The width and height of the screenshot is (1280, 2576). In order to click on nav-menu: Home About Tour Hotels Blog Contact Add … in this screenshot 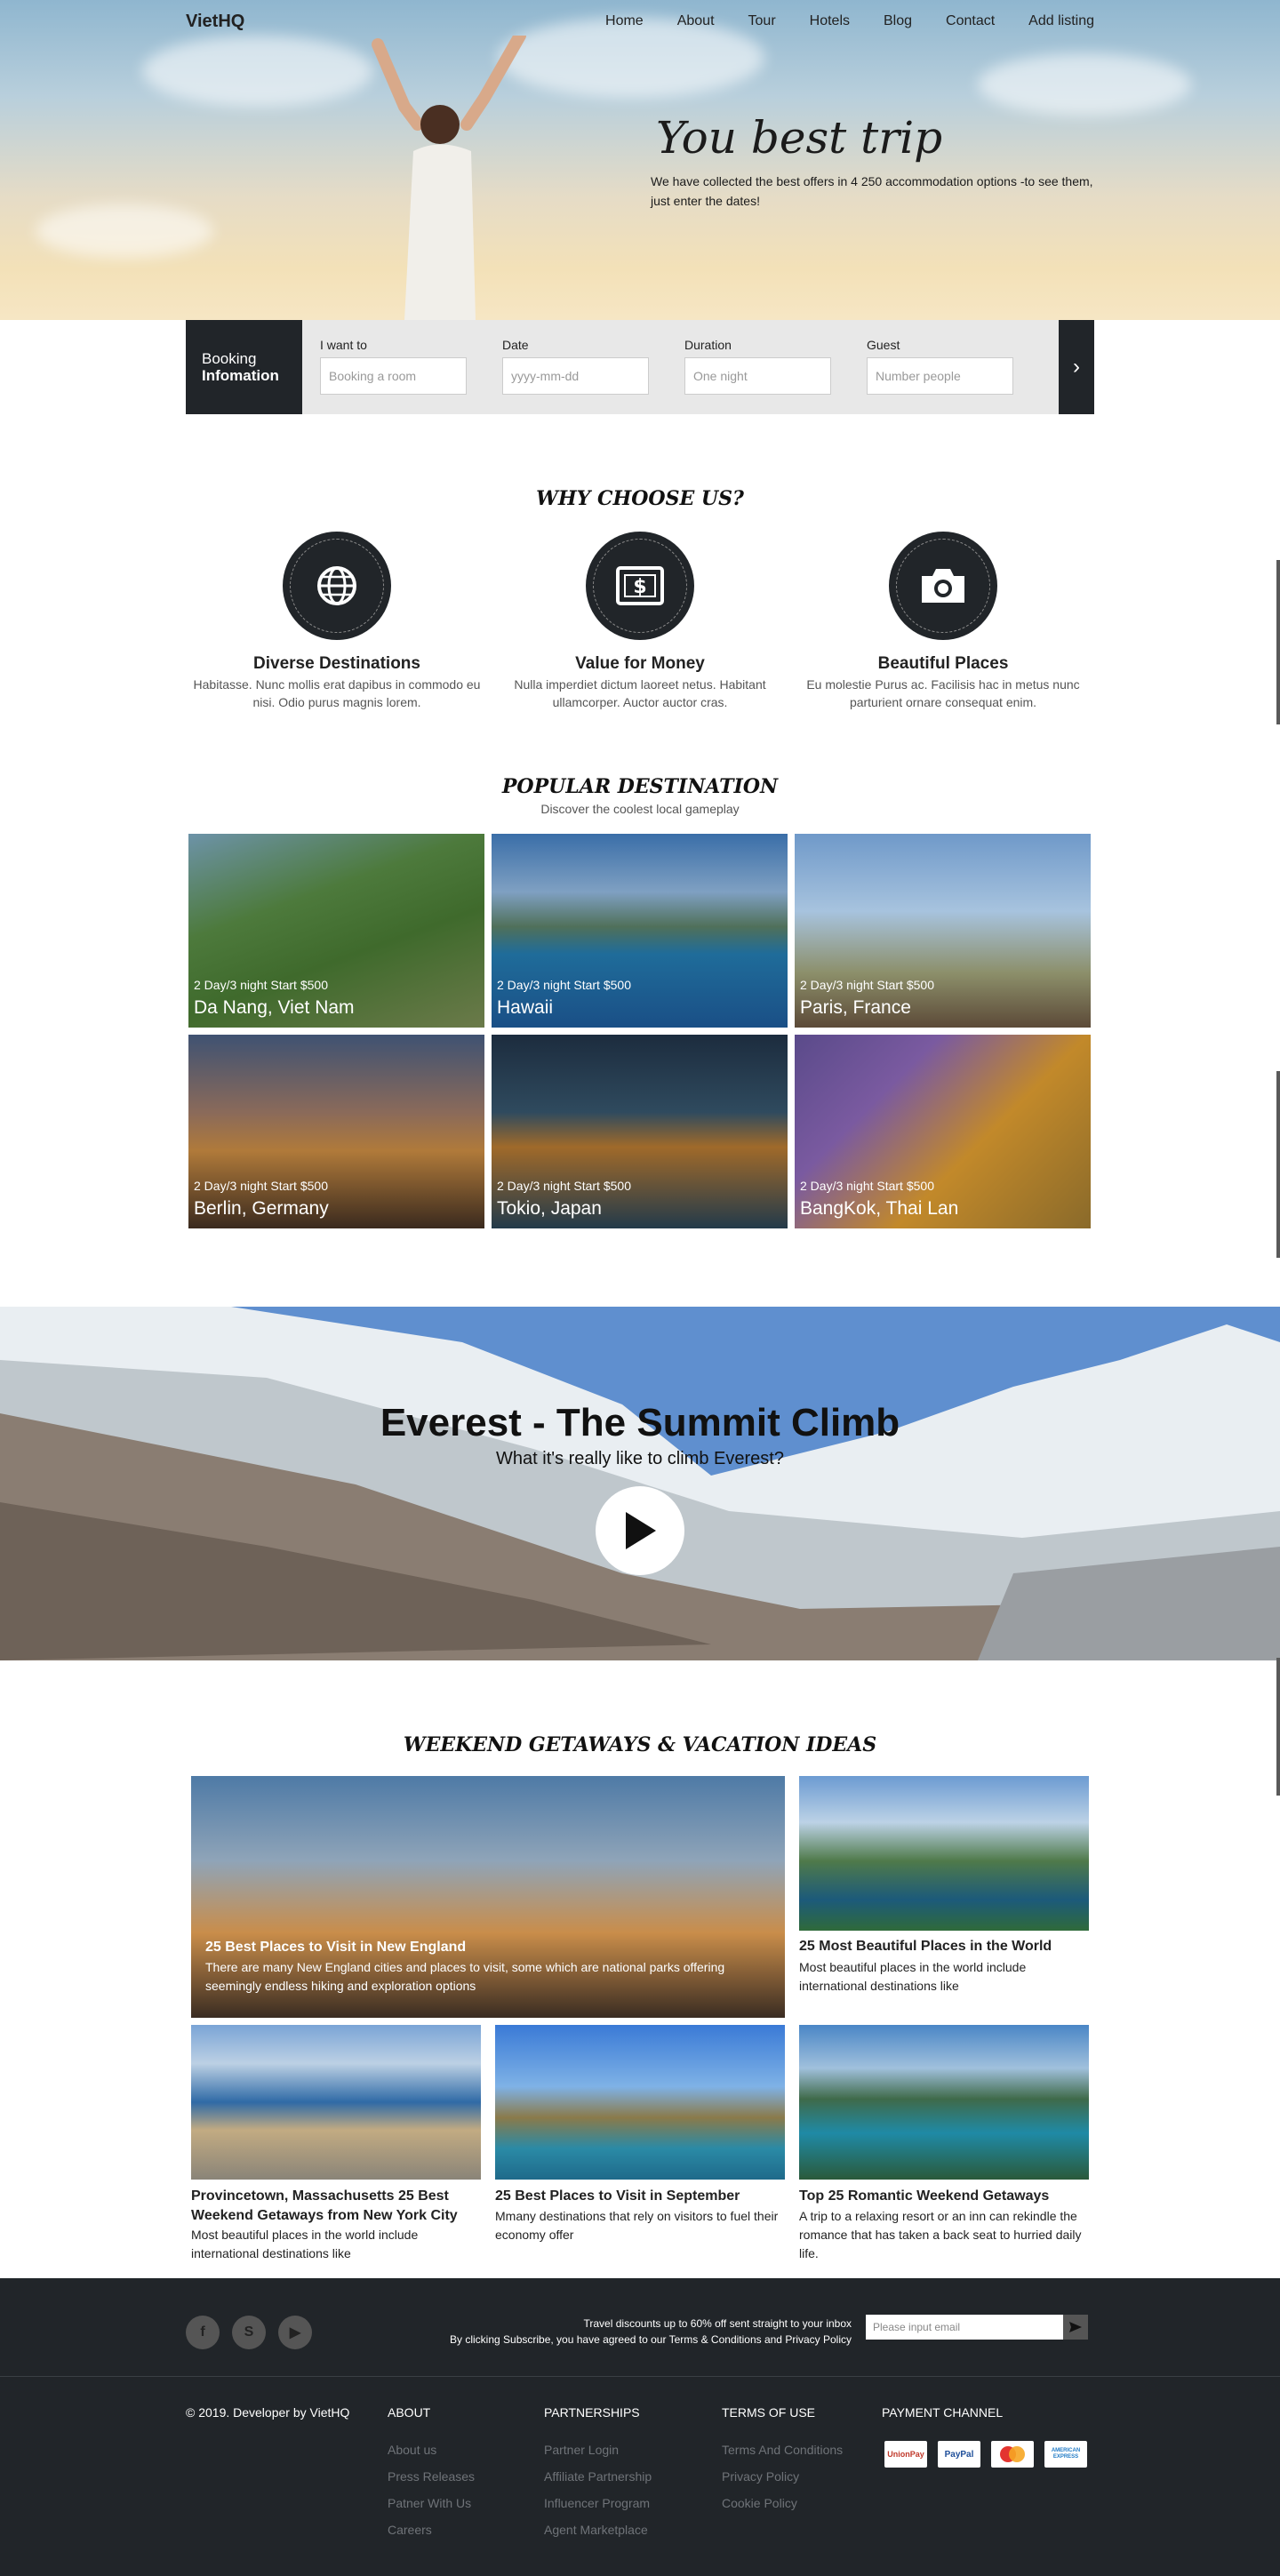, I will do `click(849, 21)`.